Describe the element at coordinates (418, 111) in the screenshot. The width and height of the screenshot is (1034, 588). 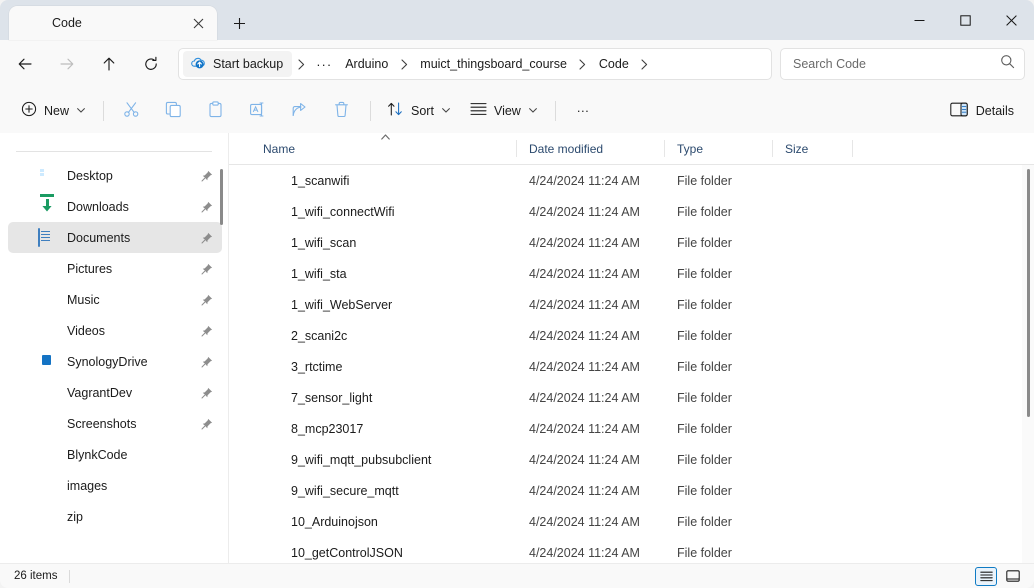
I see `sort-button: Sort` at that location.